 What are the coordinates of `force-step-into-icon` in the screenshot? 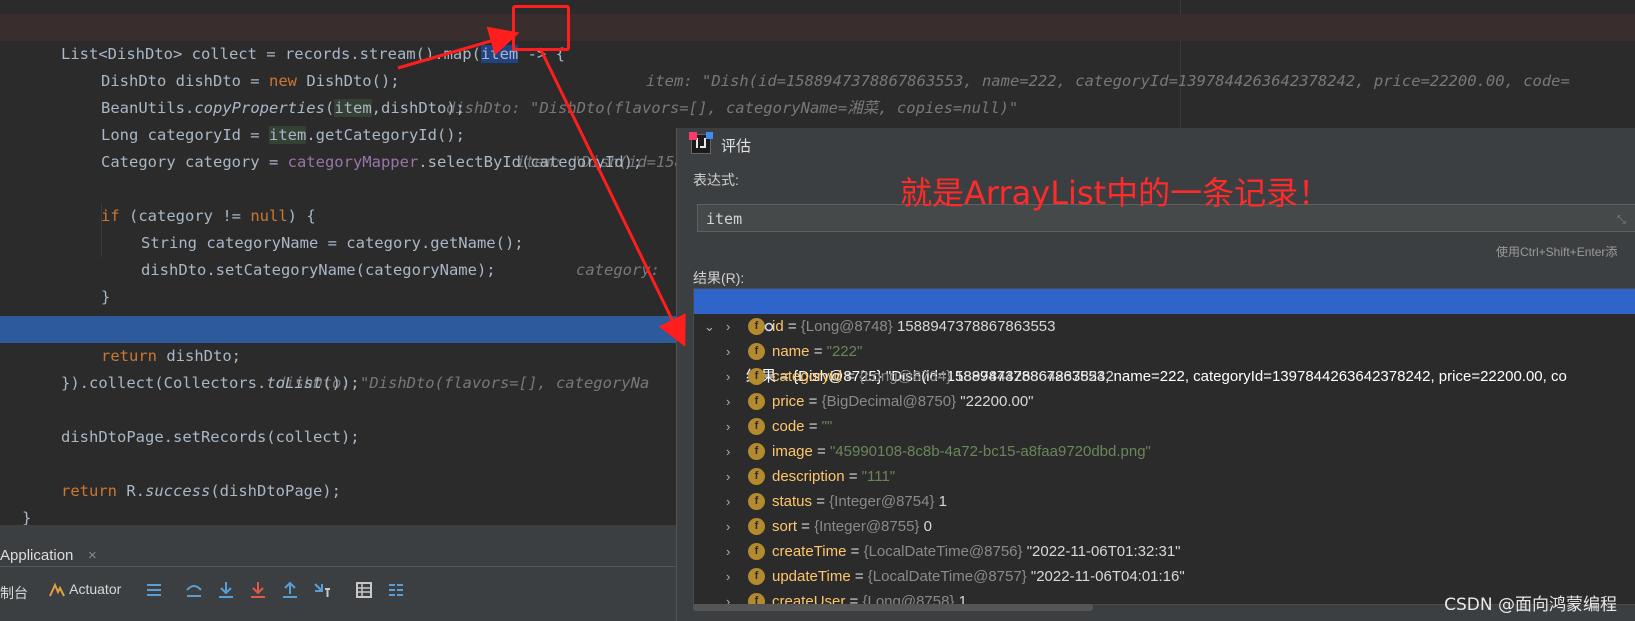 It's located at (258, 590).